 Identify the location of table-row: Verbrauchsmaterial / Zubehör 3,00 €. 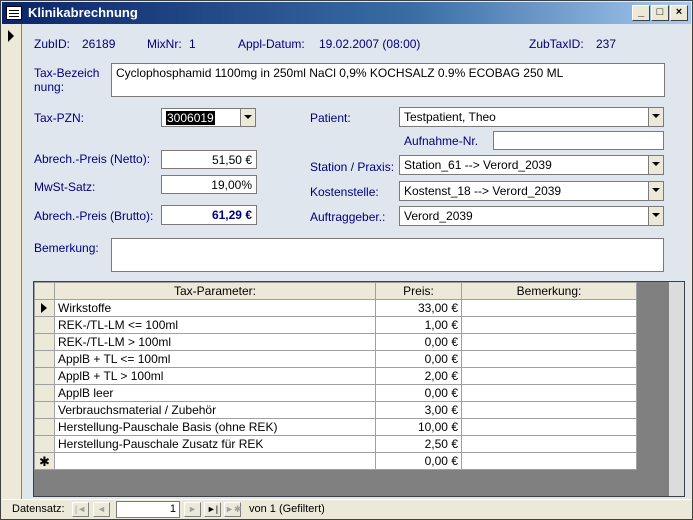
(335, 410).